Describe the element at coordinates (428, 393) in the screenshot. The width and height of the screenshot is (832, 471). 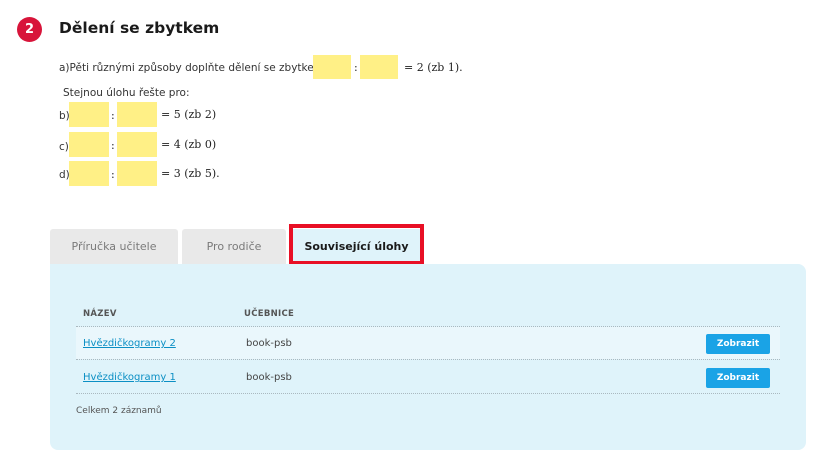
I see `row-divider` at that location.